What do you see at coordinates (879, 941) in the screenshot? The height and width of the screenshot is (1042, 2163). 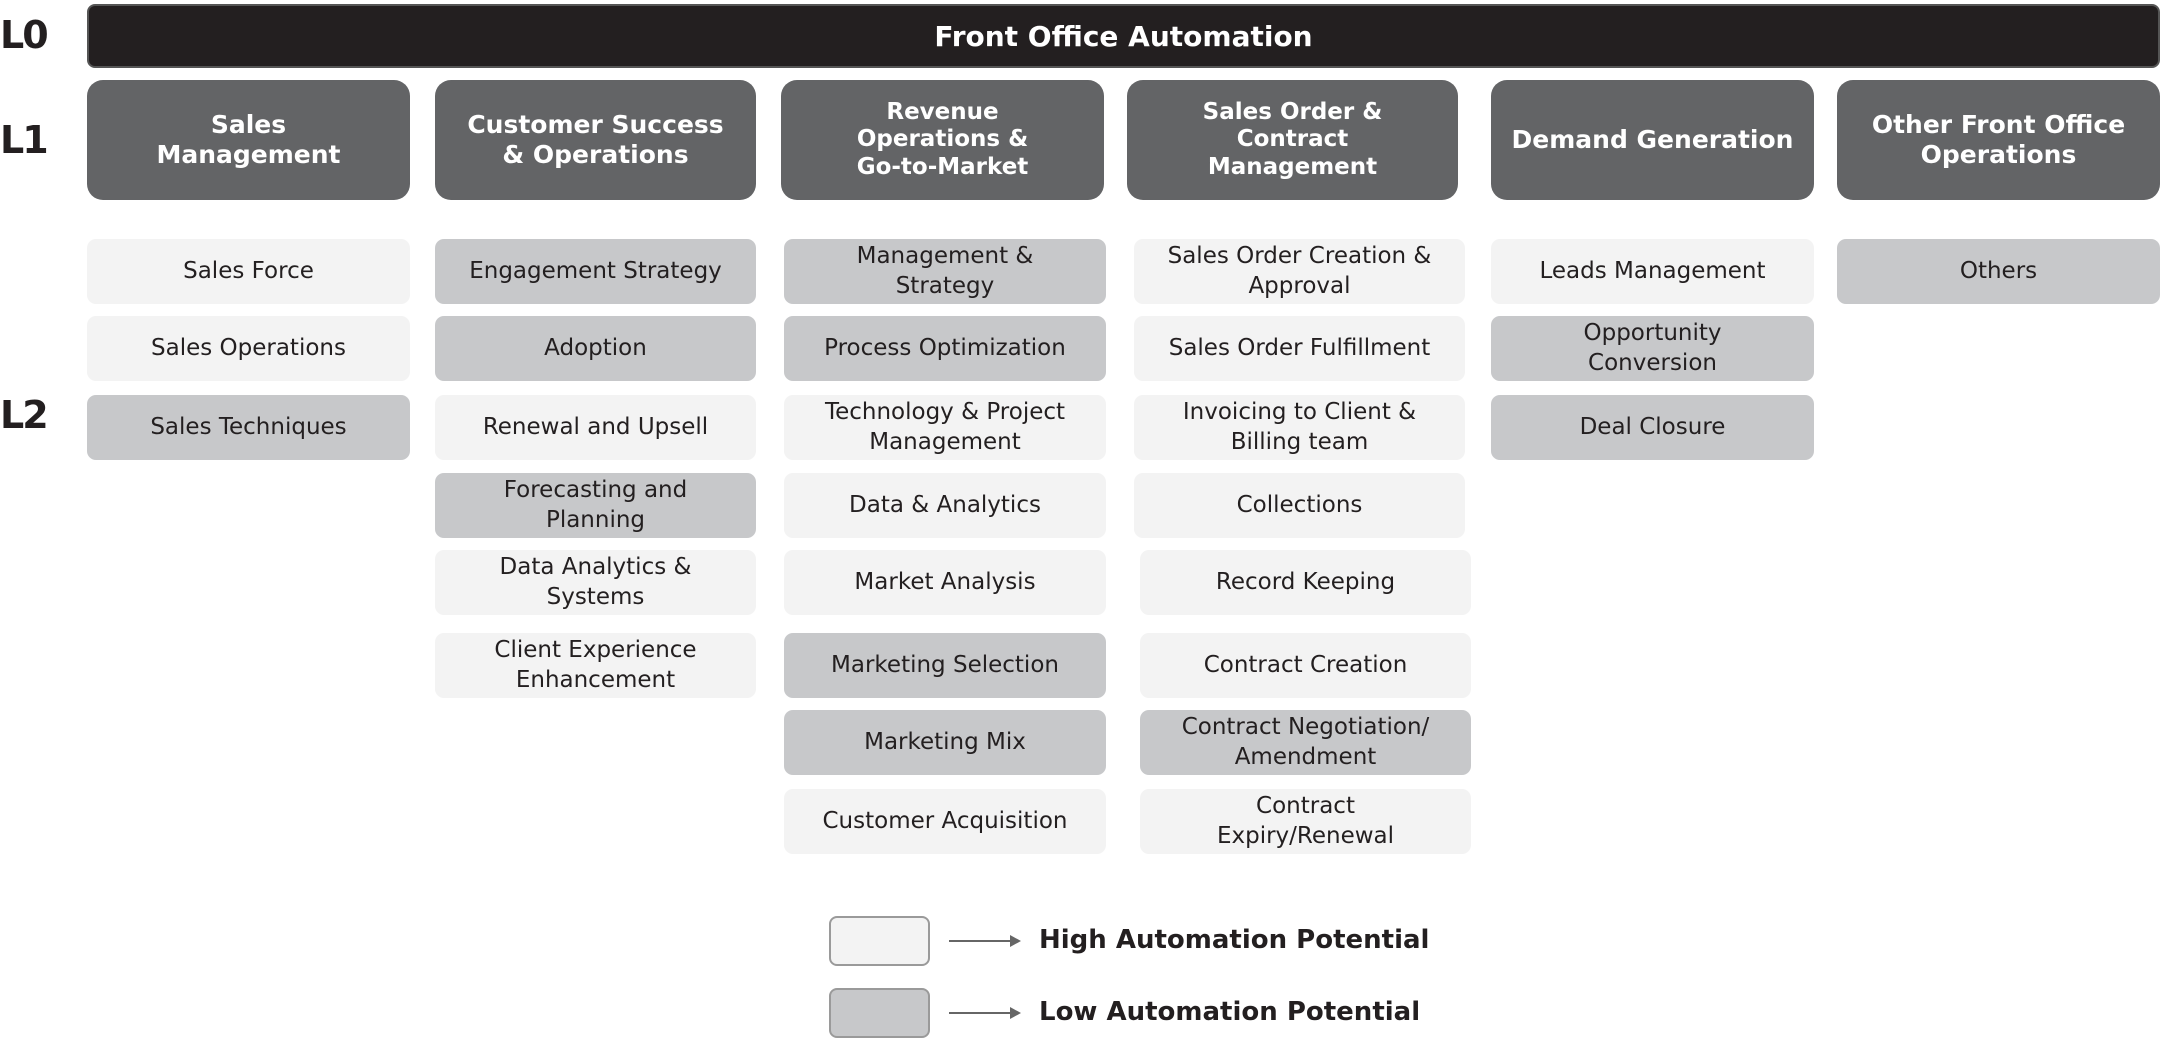 I see `legend-swatch-high` at bounding box center [879, 941].